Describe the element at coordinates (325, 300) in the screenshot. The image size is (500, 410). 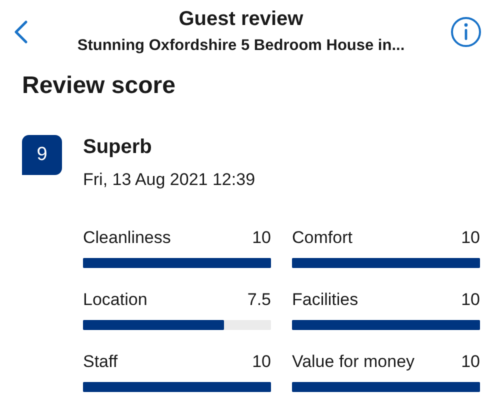
I see `category-name: Facilities` at that location.